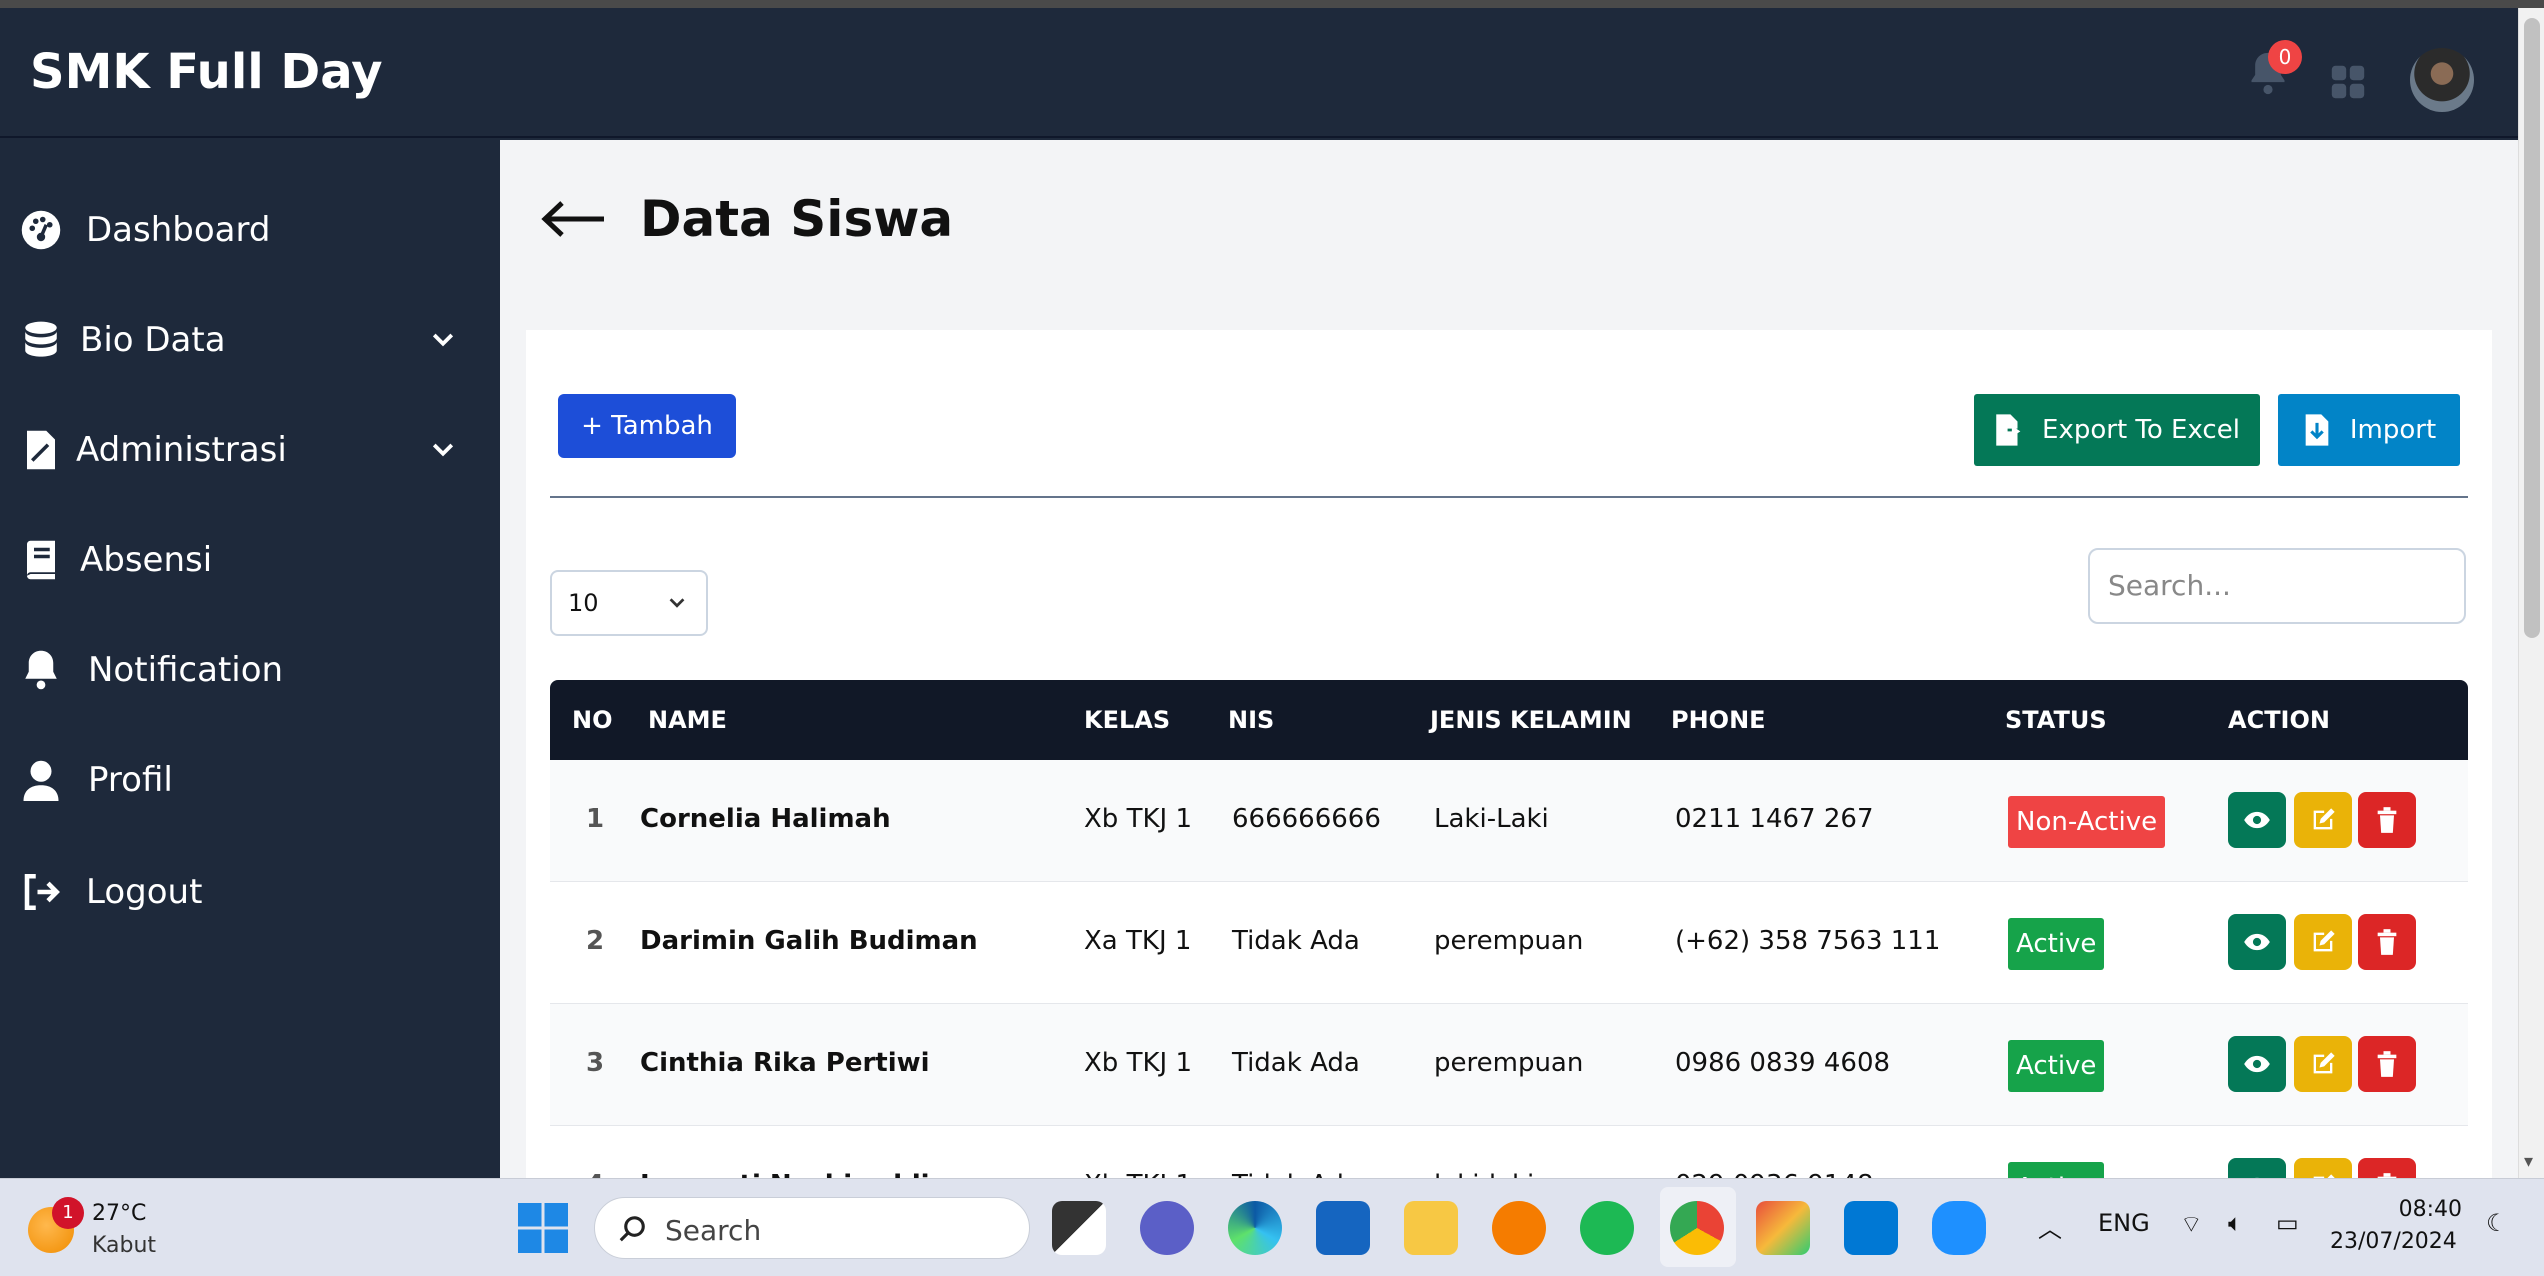  Describe the element at coordinates (1607, 1228) in the screenshot. I see `spotify-icon` at that location.